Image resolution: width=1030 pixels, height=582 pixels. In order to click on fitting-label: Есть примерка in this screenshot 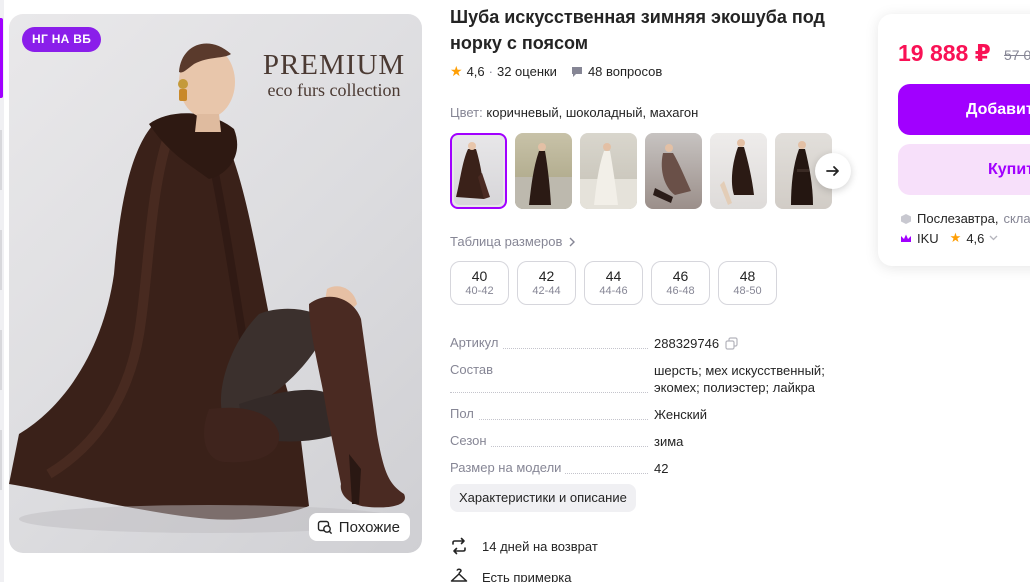, I will do `click(527, 575)`.